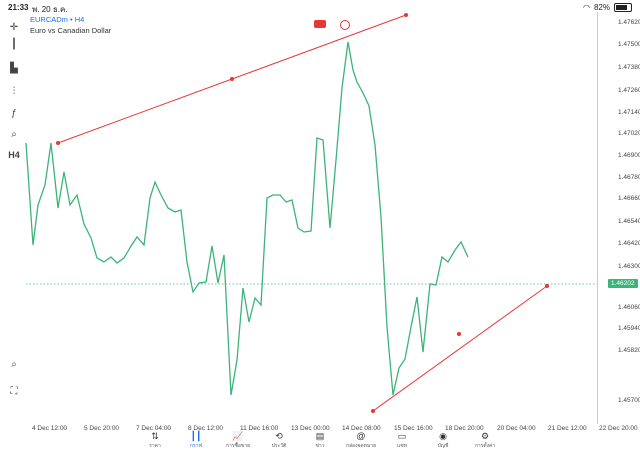 The image size is (640, 450). I want to click on time-tick-label: 18 Dec 20:00, so click(464, 428).